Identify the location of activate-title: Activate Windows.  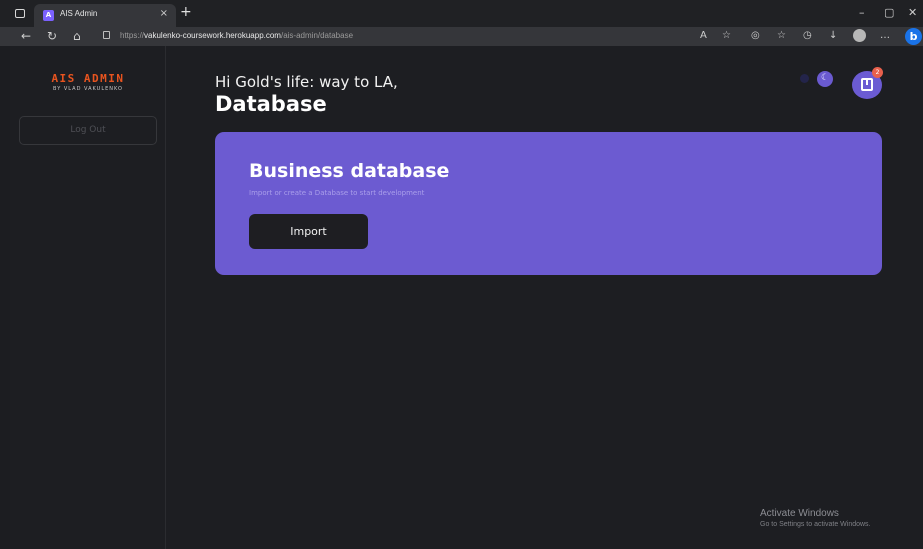
(799, 513).